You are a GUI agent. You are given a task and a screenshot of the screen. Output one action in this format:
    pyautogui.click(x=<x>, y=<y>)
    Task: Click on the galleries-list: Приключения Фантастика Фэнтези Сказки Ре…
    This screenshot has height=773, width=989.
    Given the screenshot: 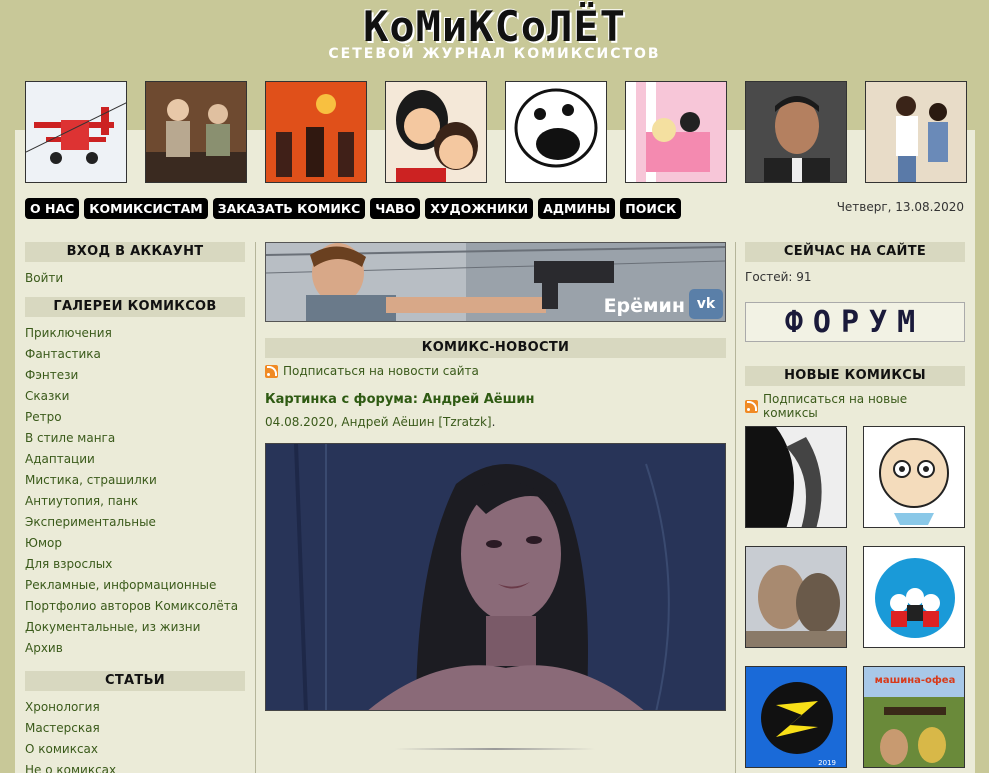 What is the action you would take?
    pyautogui.click(x=135, y=492)
    